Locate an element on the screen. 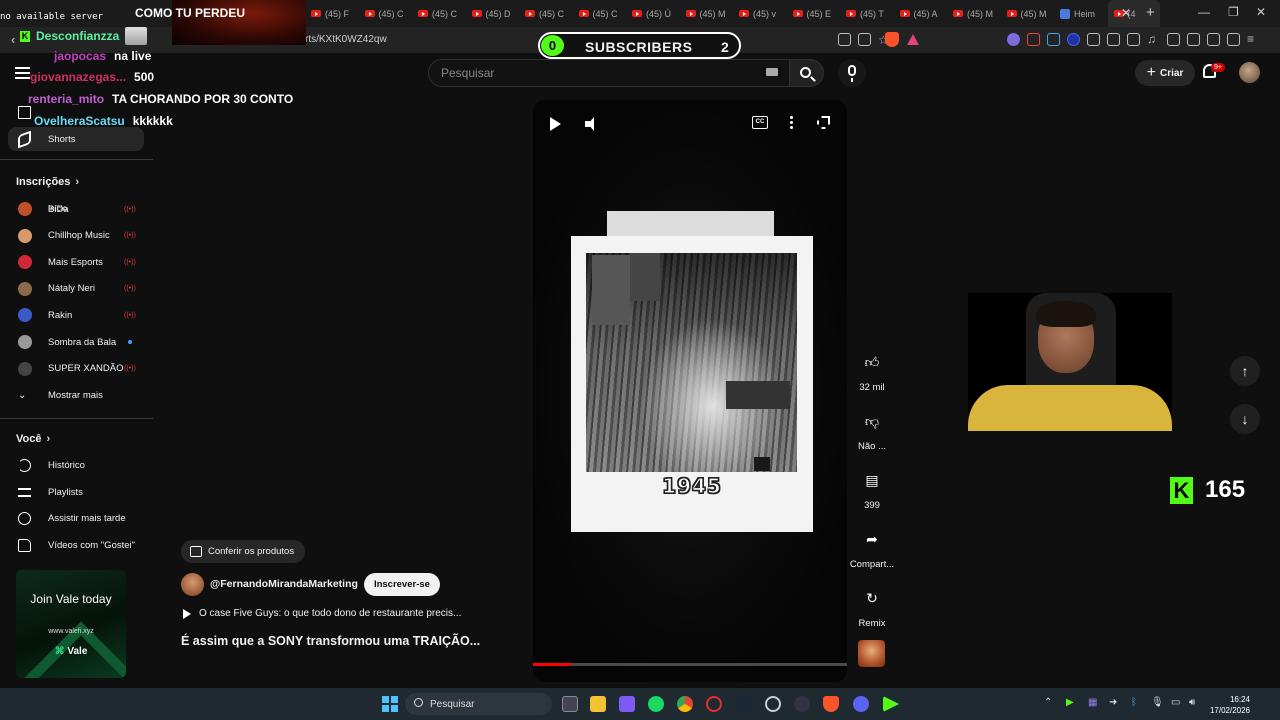  close-window-icon: ✕ is located at coordinates (1261, 12).